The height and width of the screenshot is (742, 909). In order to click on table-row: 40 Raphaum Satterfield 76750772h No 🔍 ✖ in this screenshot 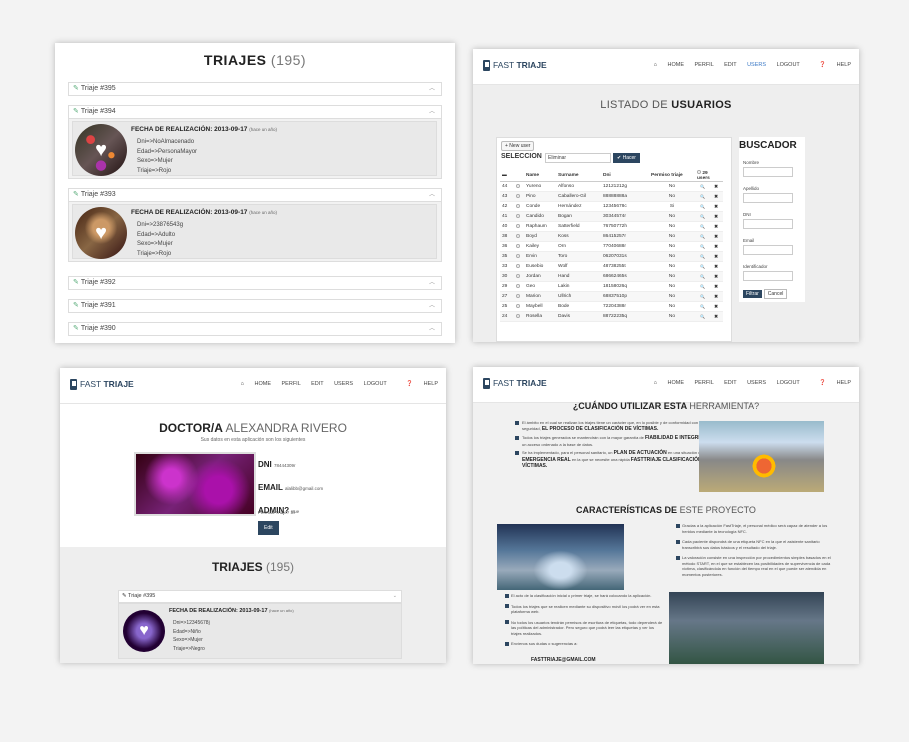, I will do `click(611, 226)`.